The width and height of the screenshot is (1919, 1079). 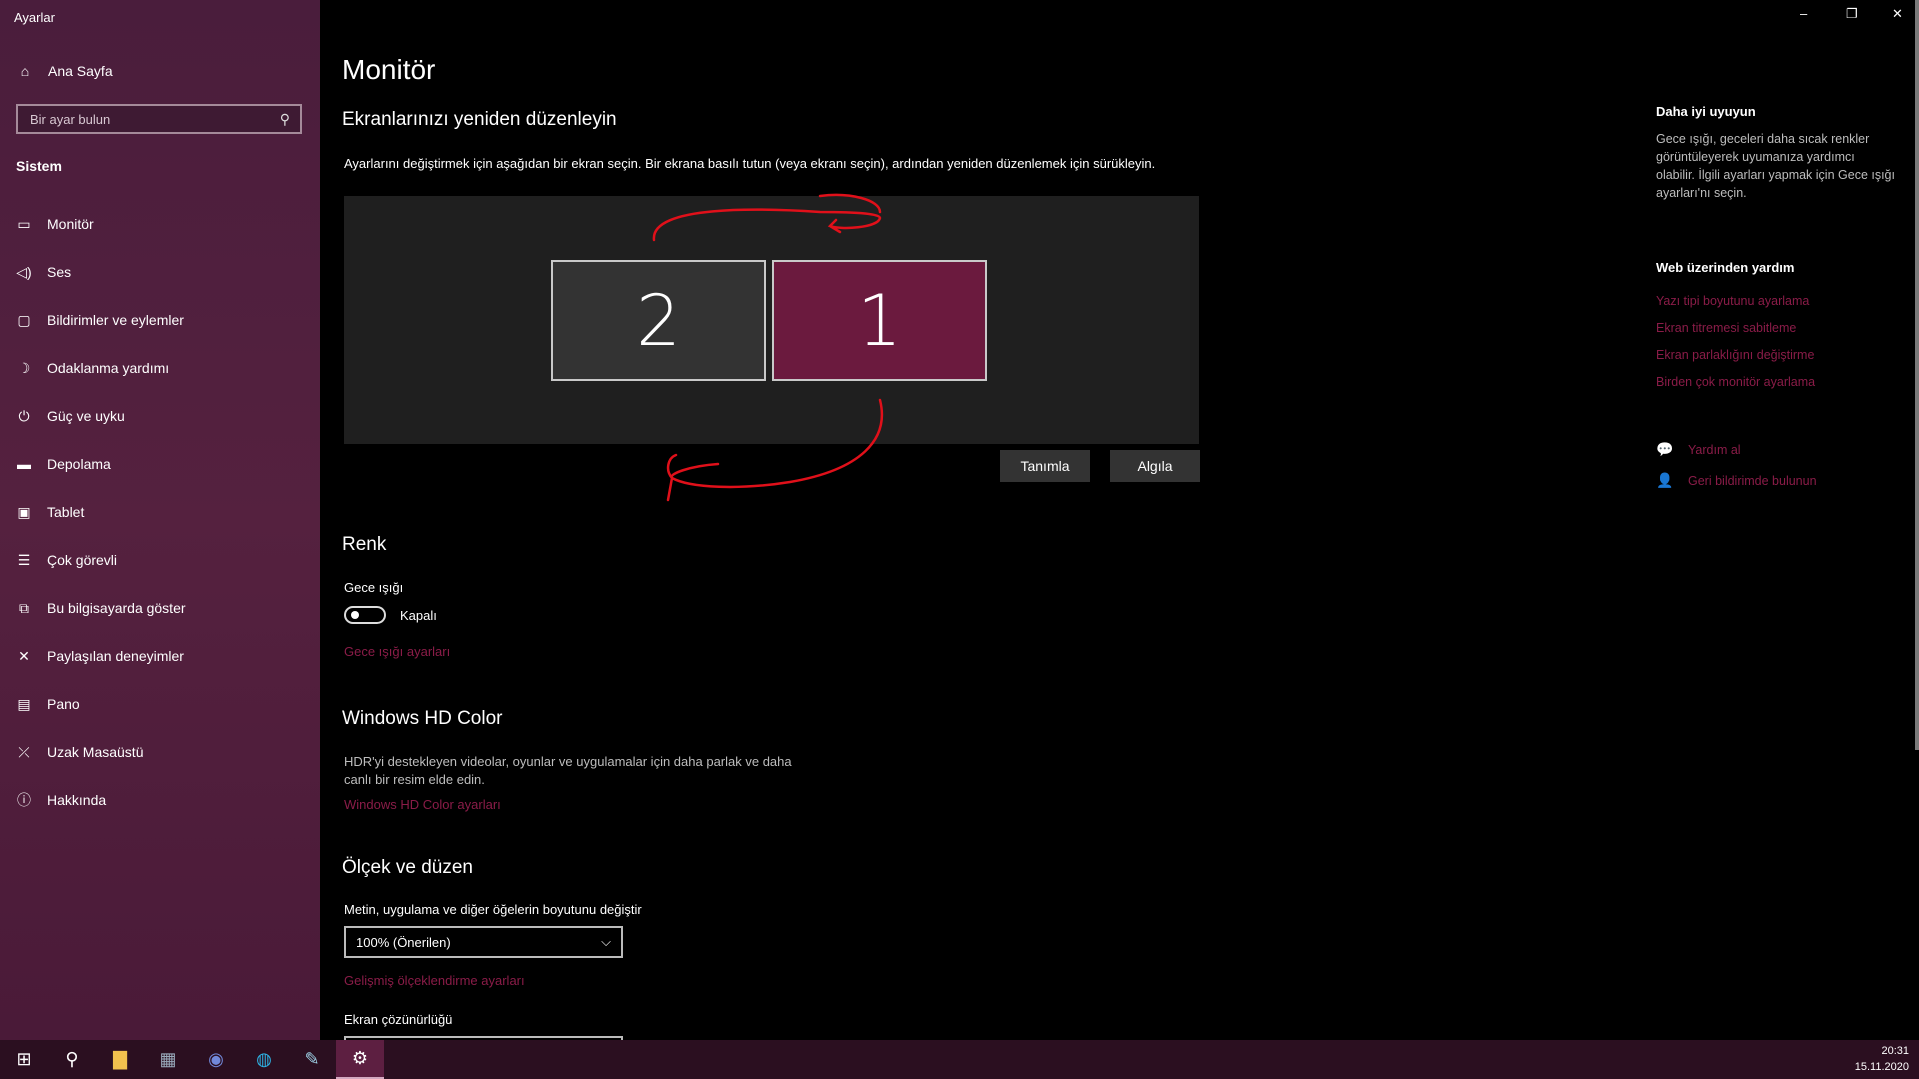 I want to click on sidebar-item-project: ⧉ Bu bilgisayarda göster, so click(x=160, y=608).